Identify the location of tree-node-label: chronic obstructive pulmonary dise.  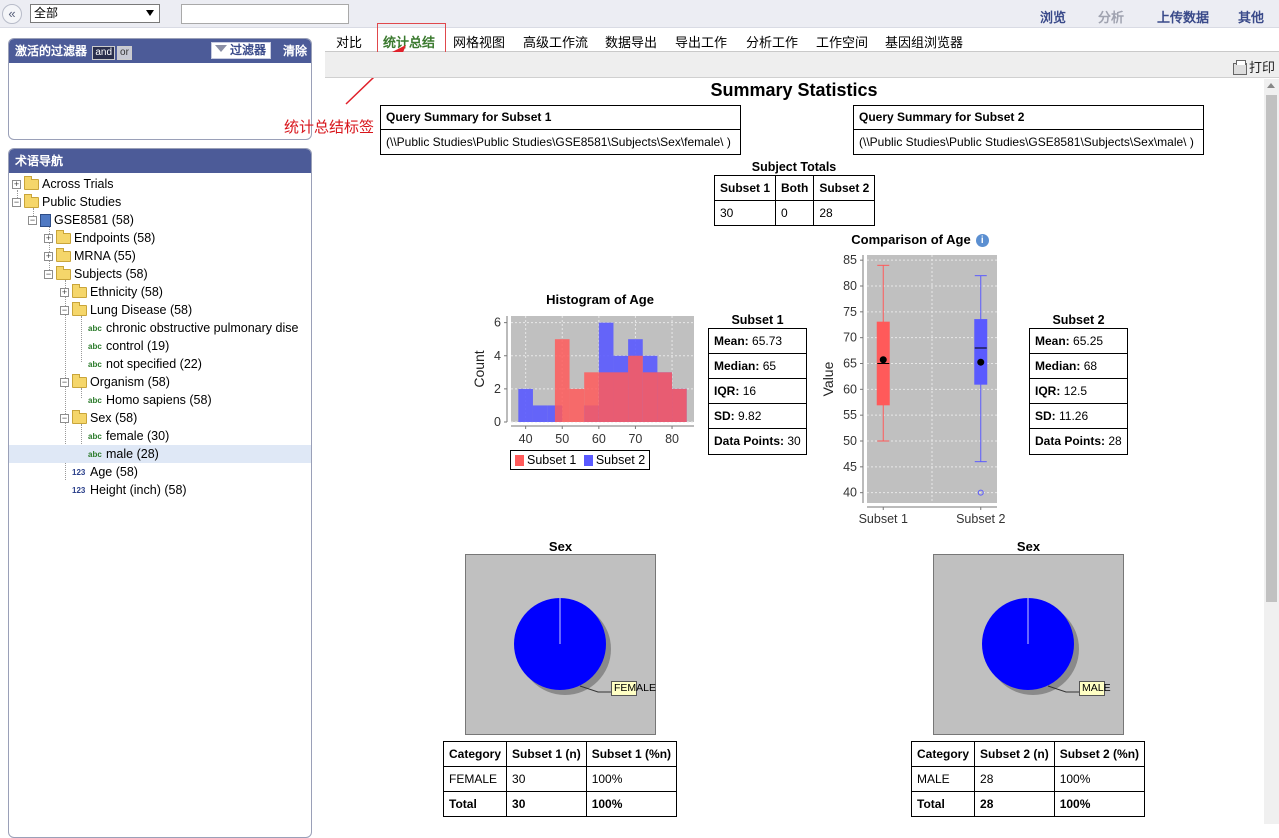
(202, 328).